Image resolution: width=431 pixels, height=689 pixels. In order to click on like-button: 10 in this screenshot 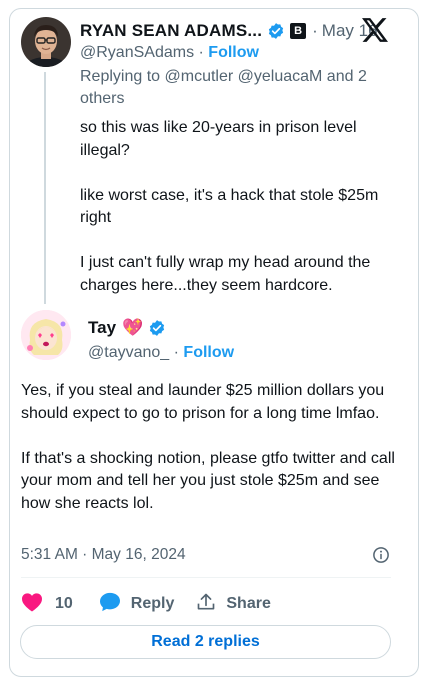, I will do `click(47, 604)`.